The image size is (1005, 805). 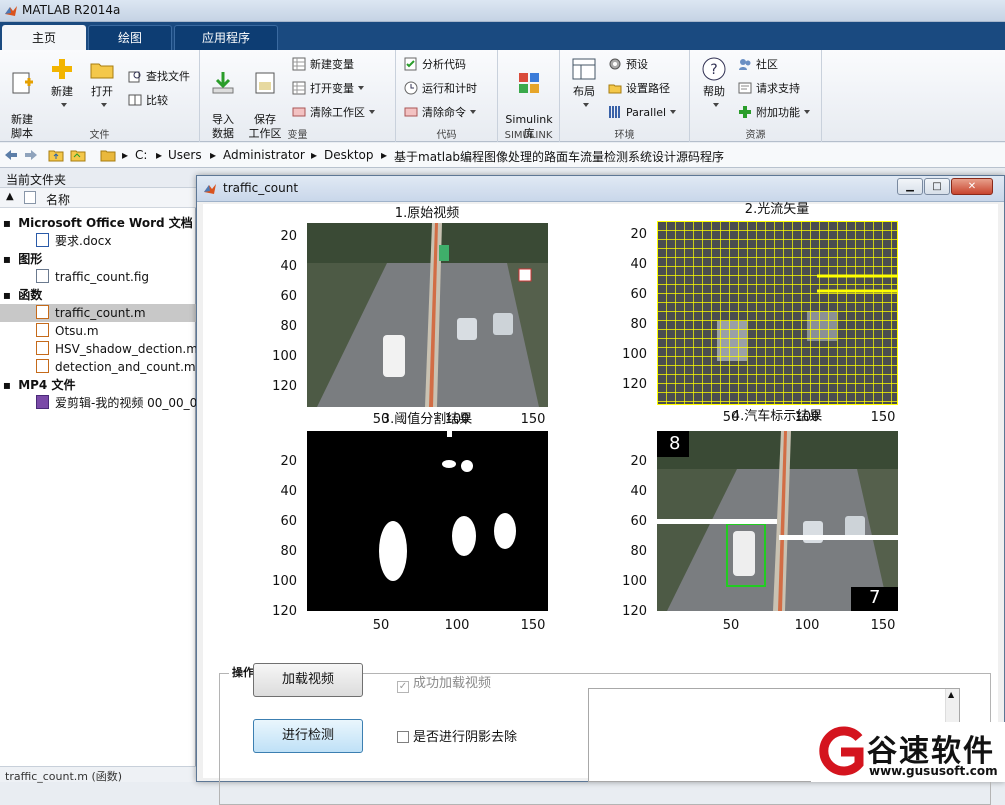 I want to click on breadcrumb-administrator: Administrator, so click(x=264, y=155).